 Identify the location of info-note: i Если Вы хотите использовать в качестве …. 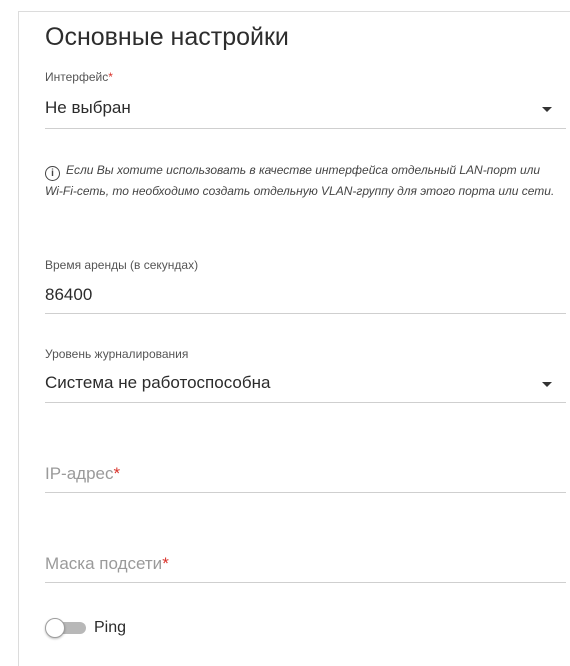
(301, 180).